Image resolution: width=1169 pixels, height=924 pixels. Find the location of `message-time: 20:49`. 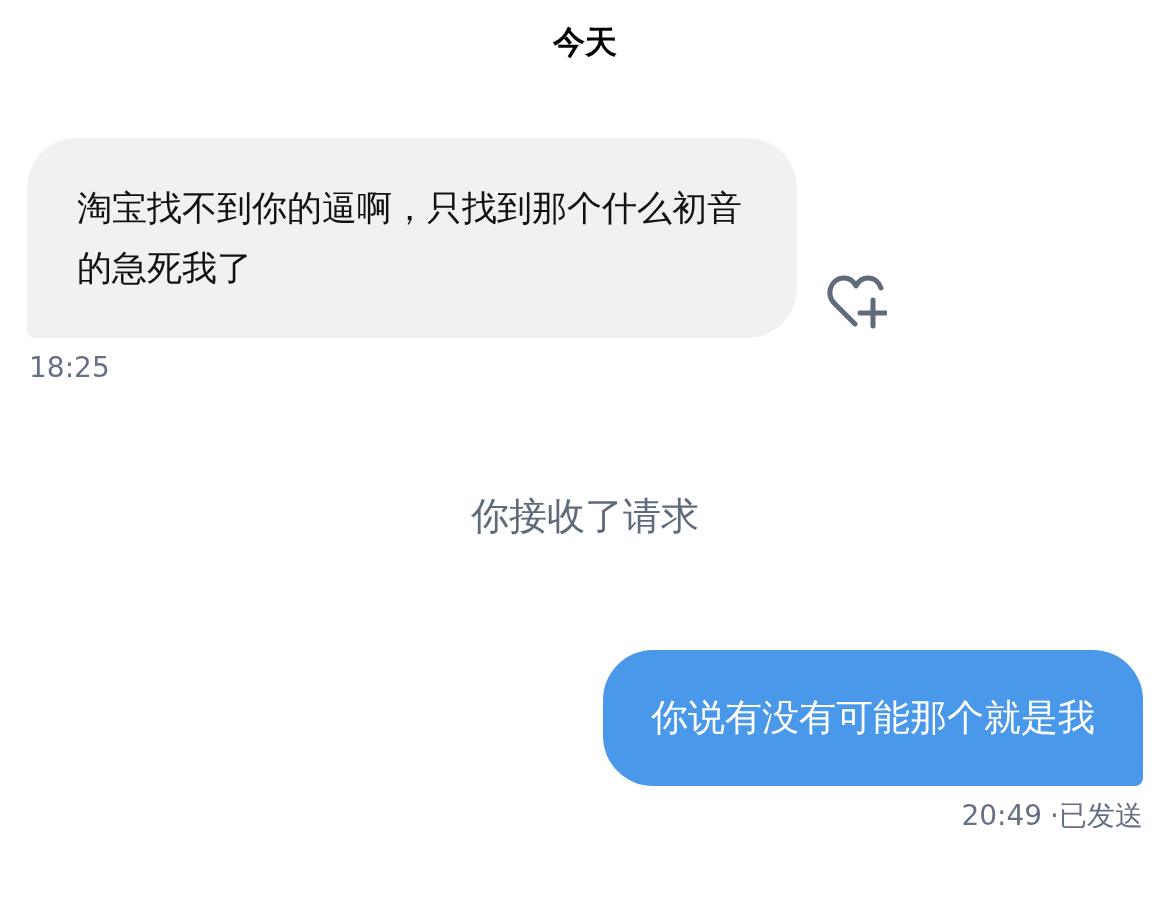

message-time: 20:49 is located at coordinates (1002, 816).